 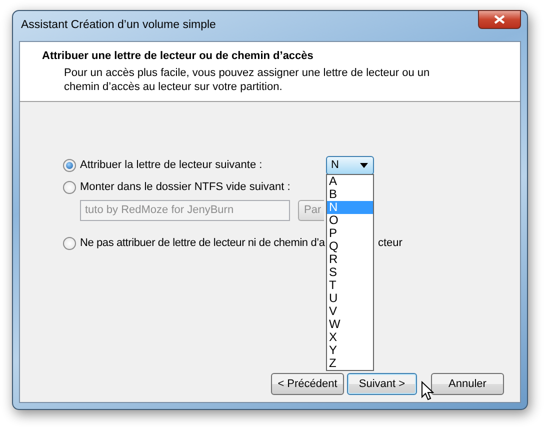 I want to click on radio-label: Attribuer la lettre de lecteur suivante :, so click(x=171, y=165).